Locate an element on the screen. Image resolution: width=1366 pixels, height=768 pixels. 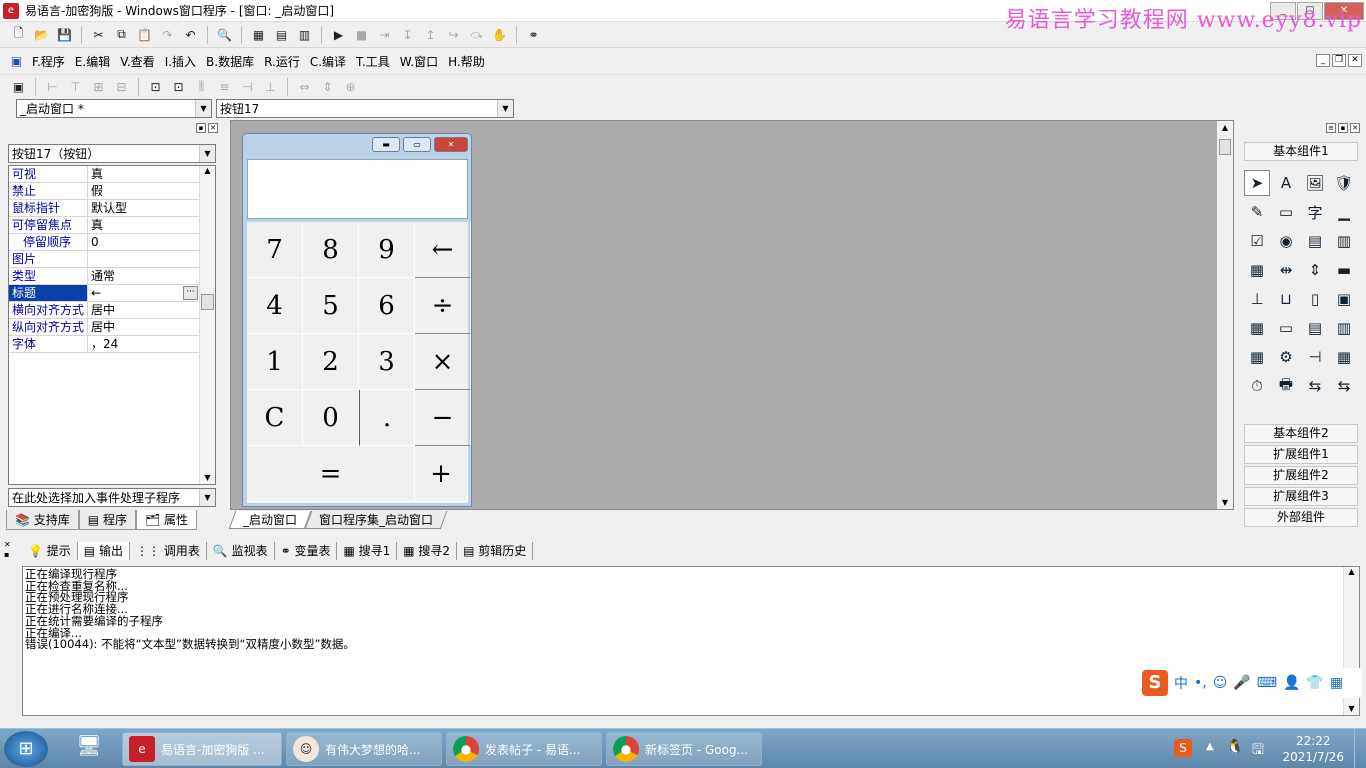
key-6: 6 is located at coordinates (387, 306).